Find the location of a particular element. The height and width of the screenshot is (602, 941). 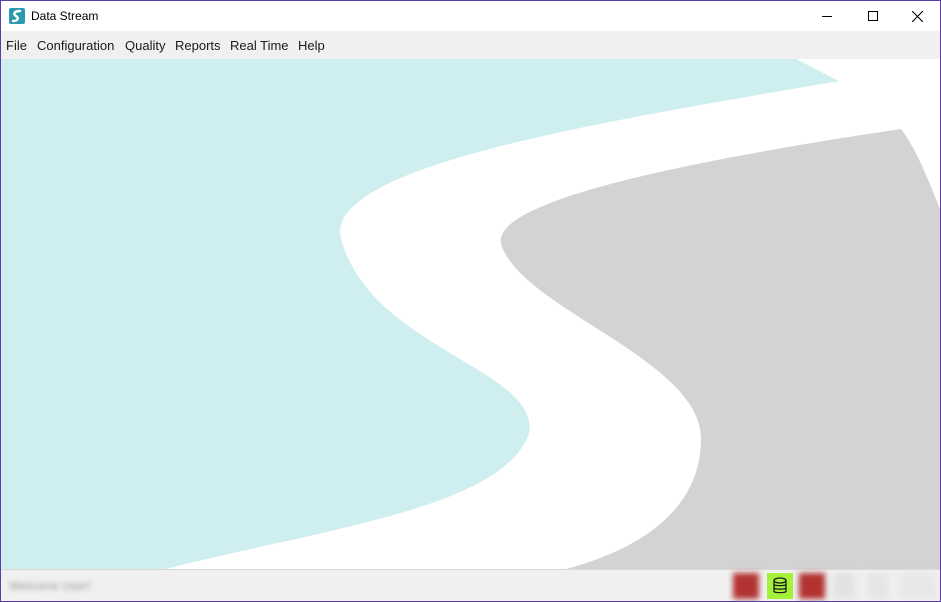

menu-configuration: Configuration is located at coordinates (75, 45).